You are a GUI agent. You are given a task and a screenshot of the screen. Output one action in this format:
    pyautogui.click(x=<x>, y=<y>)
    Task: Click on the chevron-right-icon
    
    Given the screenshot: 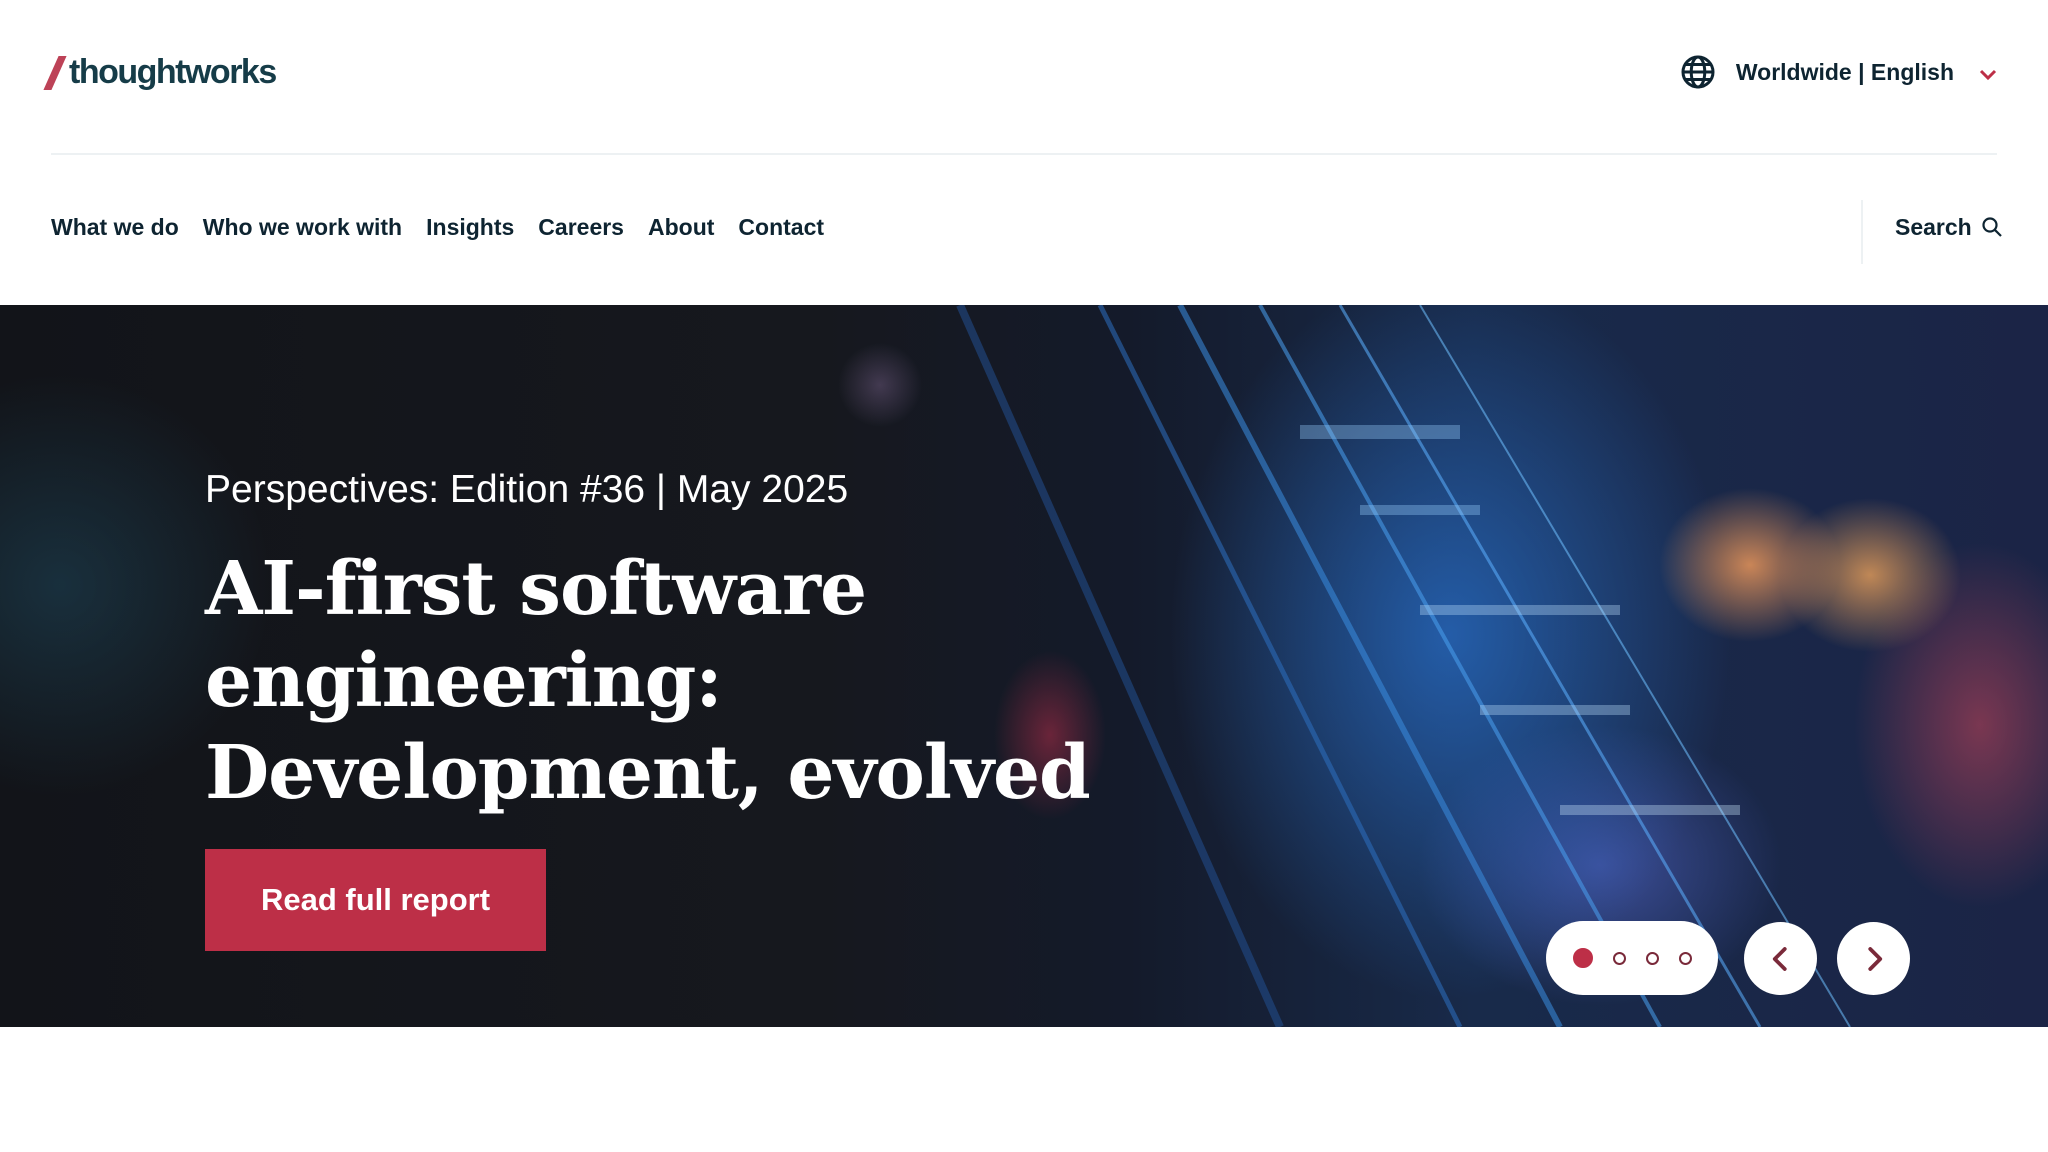 What is the action you would take?
    pyautogui.click(x=1874, y=958)
    